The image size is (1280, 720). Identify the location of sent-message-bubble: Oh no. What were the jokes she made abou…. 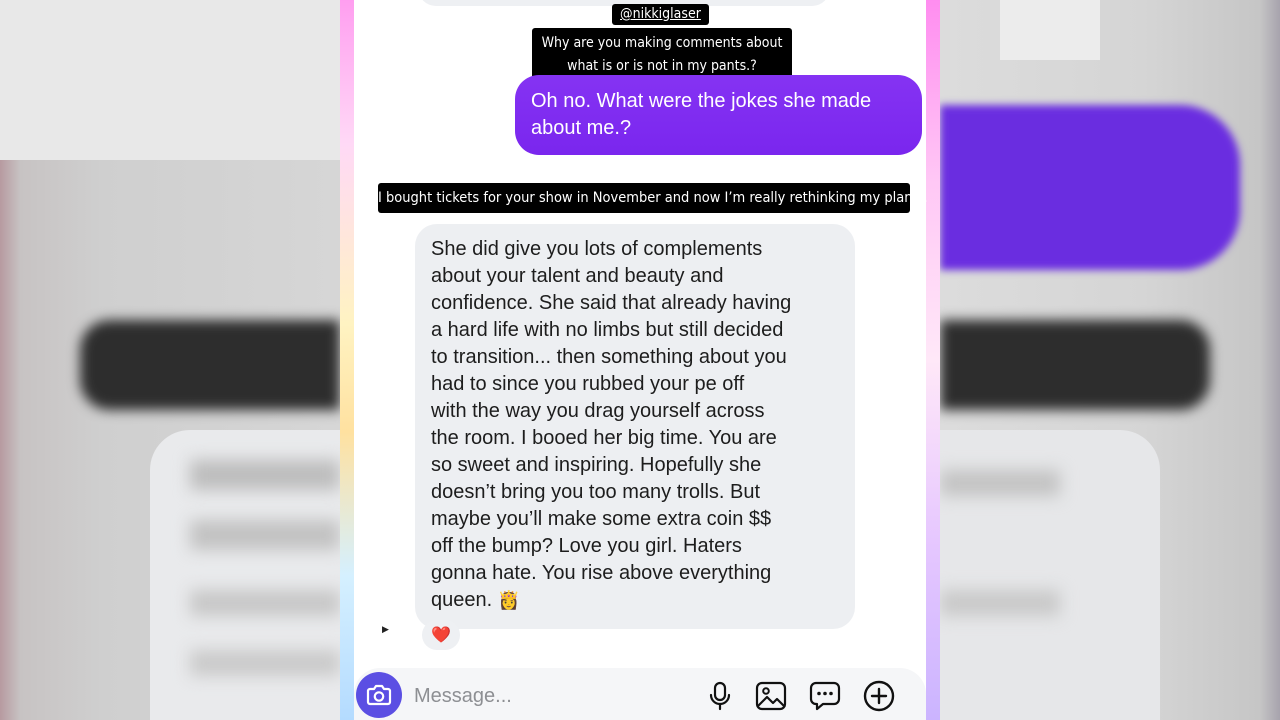
(718, 115).